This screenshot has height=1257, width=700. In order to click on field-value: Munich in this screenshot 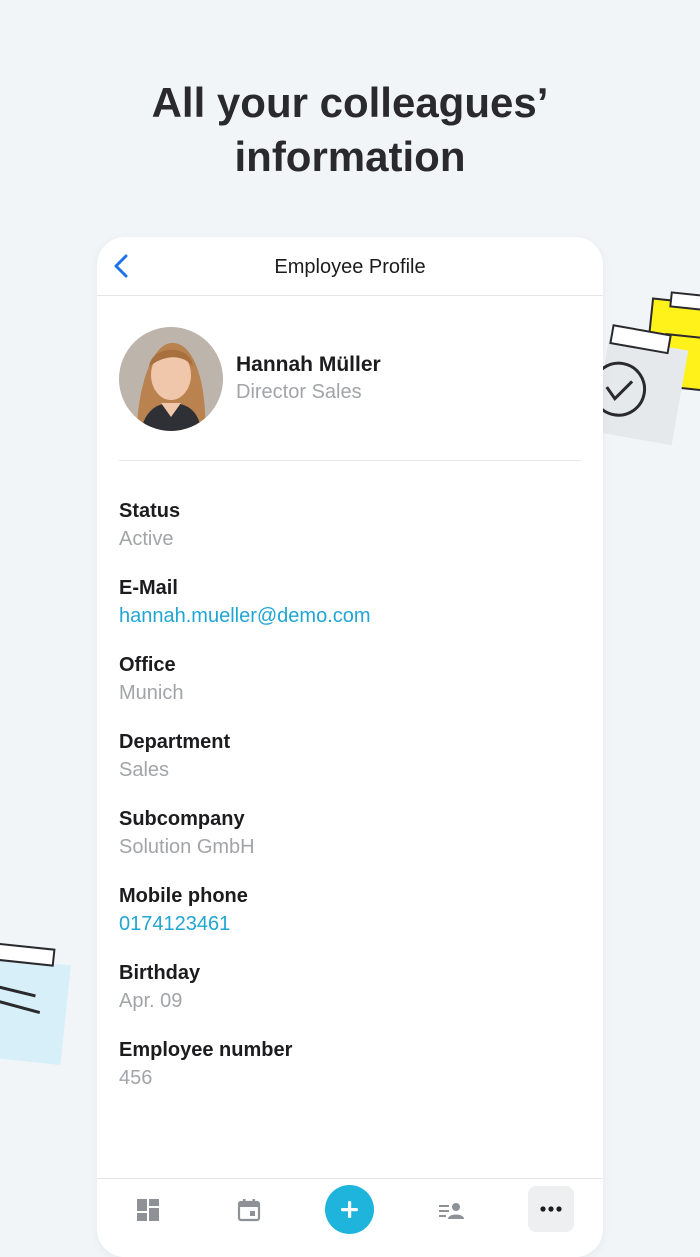, I will do `click(151, 693)`.